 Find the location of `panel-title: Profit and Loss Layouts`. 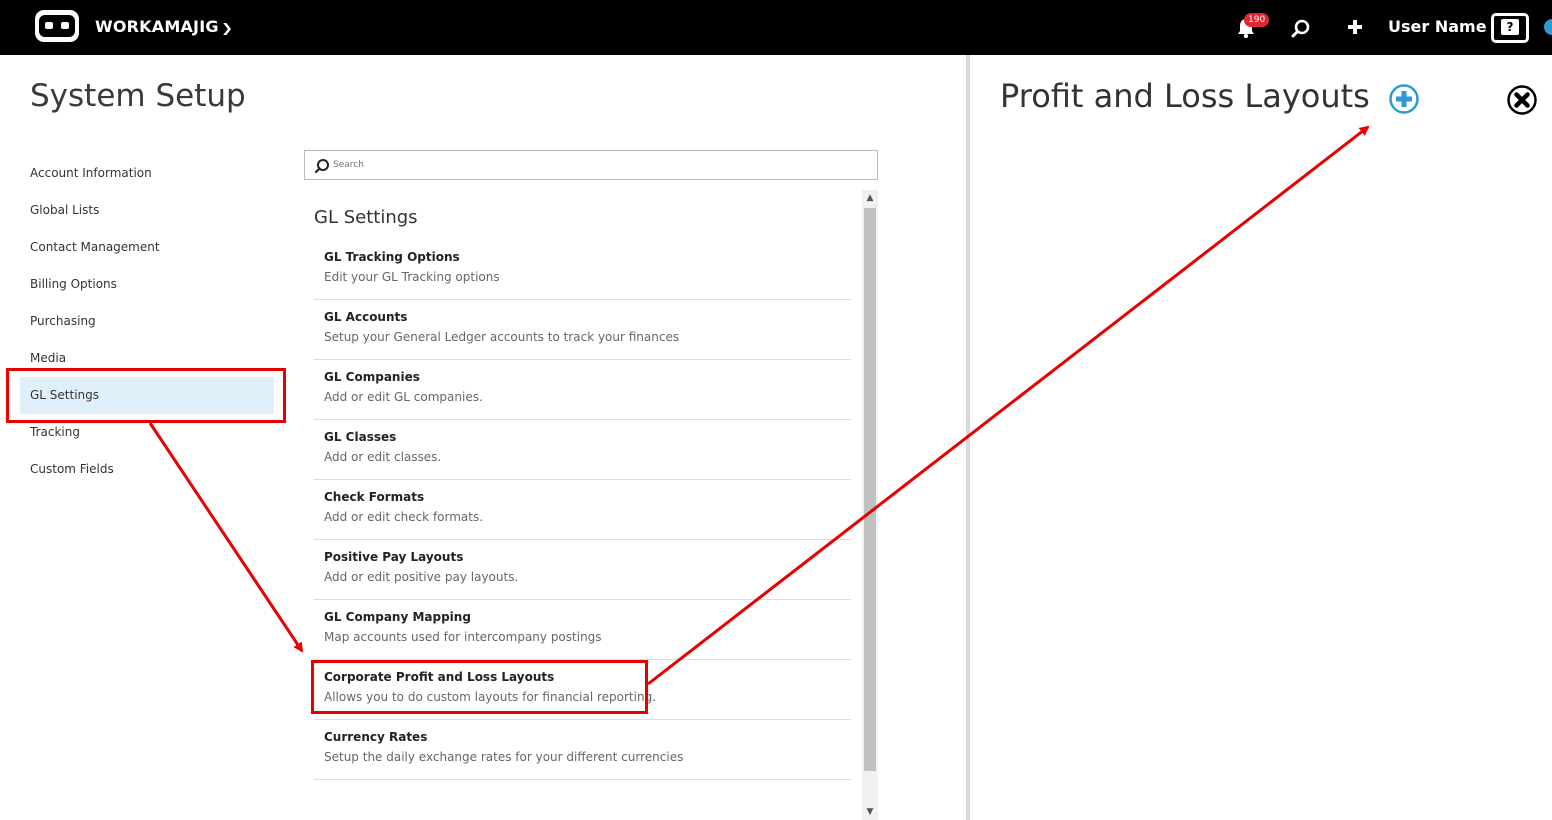

panel-title: Profit and Loss Layouts is located at coordinates (1185, 96).